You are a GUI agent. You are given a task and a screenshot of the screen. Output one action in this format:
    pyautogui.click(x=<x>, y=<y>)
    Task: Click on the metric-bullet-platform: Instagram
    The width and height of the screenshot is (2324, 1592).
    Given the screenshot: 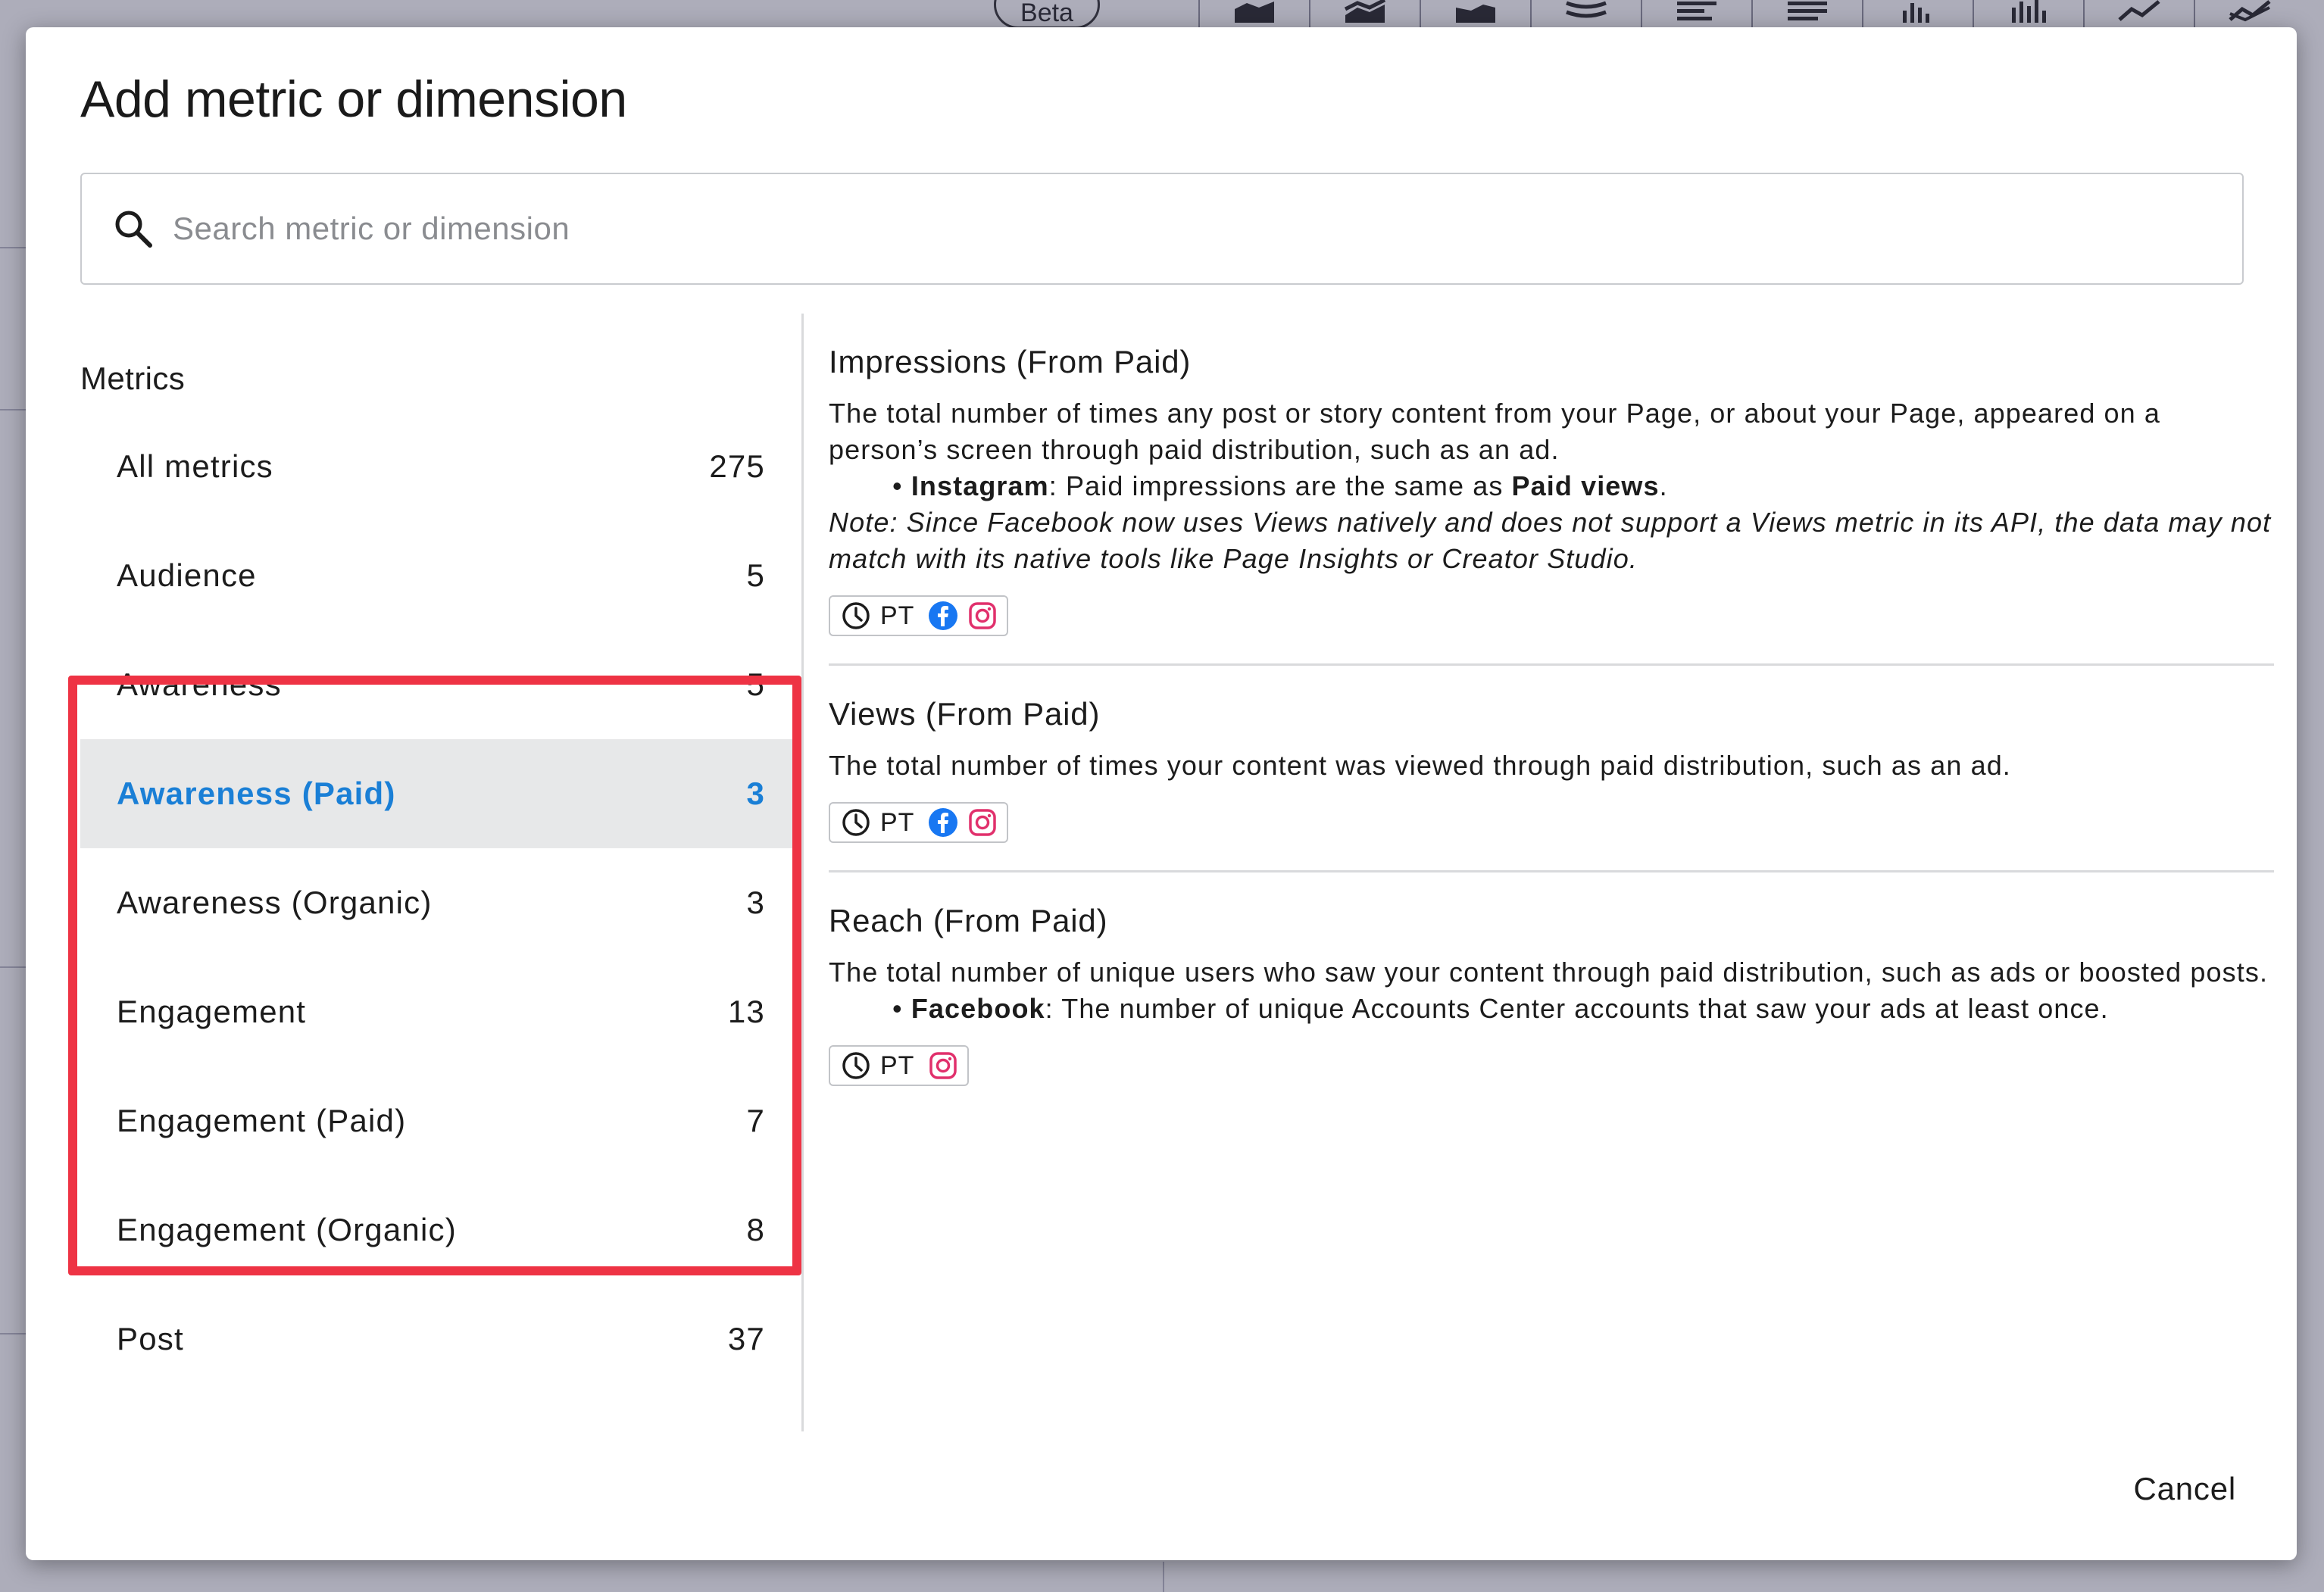 What is the action you would take?
    pyautogui.click(x=980, y=485)
    